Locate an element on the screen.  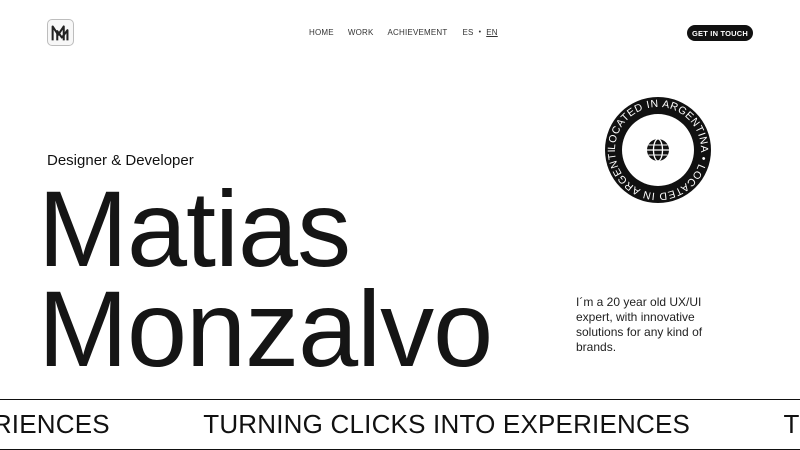
get-in-touch-button: GET IN TOUCH is located at coordinates (720, 33).